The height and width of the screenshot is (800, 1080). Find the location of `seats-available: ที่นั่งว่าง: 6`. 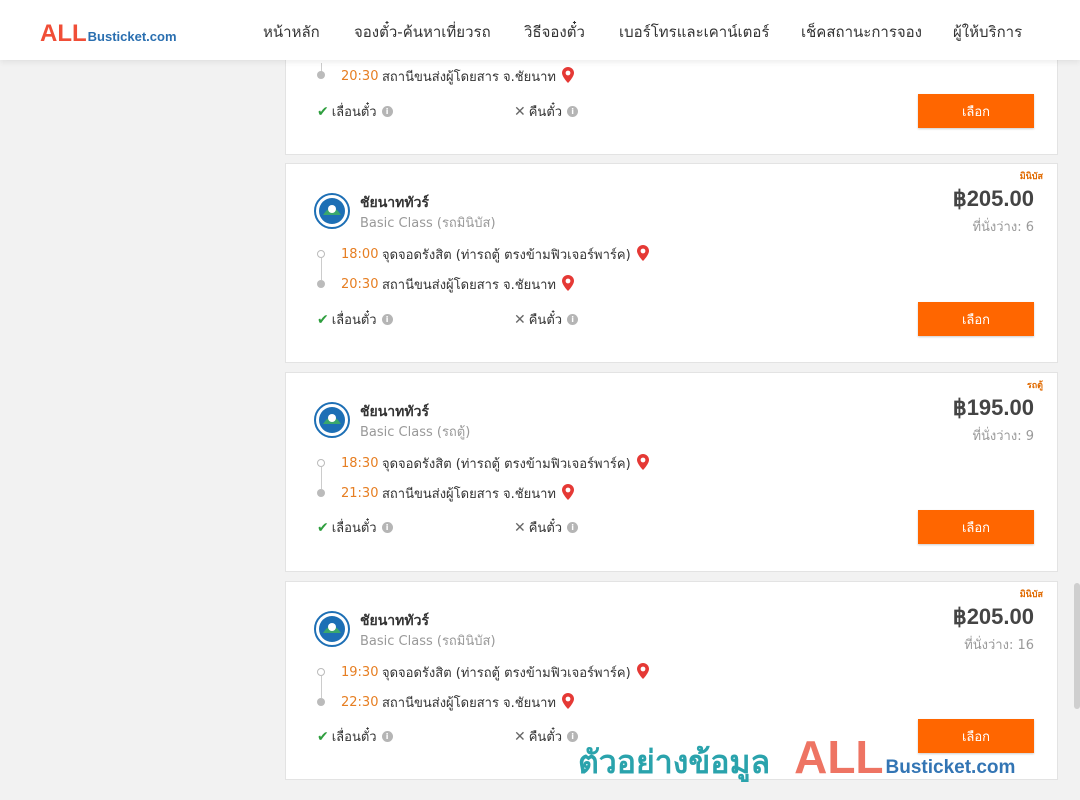

seats-available: ที่นั่งว่าง: 6 is located at coordinates (1003, 227).